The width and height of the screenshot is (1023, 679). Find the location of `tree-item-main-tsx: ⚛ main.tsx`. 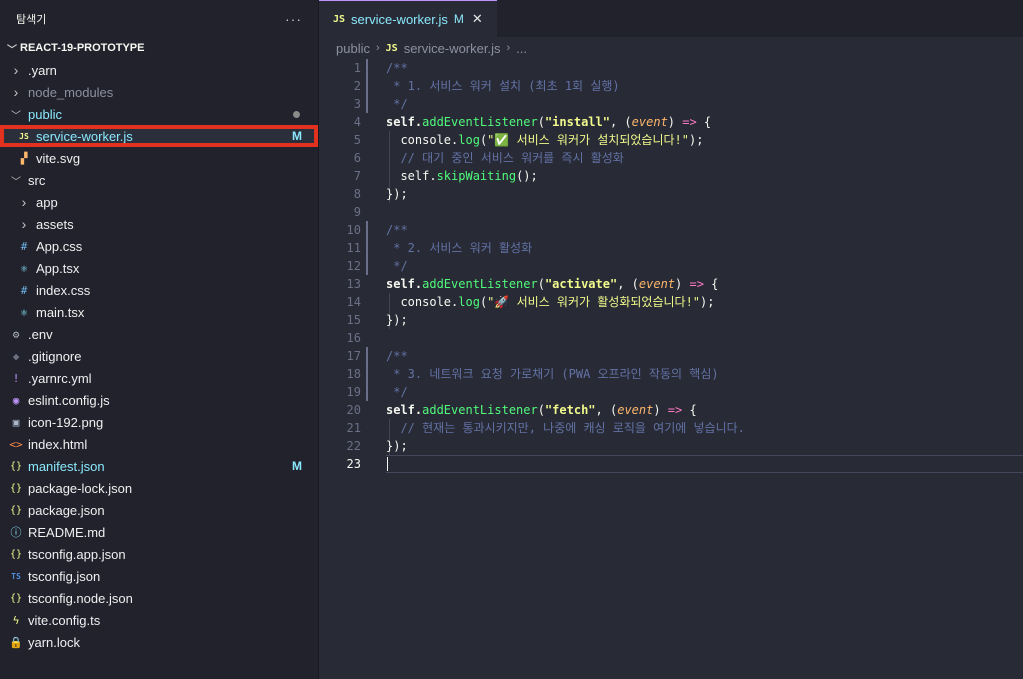

tree-item-main-tsx: ⚛ main.tsx is located at coordinates (159, 312).